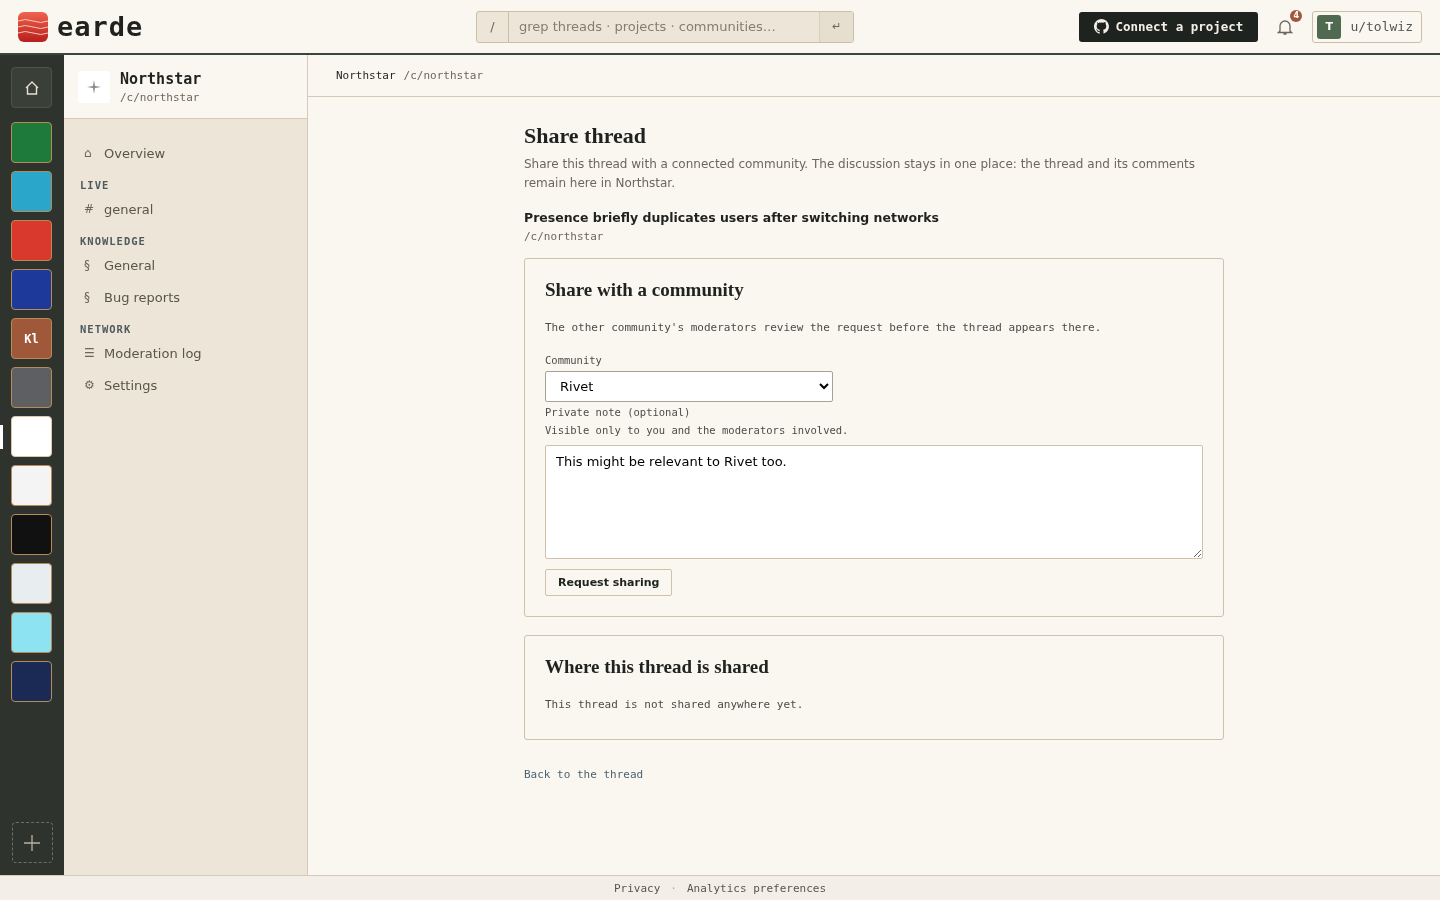  What do you see at coordinates (193, 353) in the screenshot?
I see `nav-link: ☰ Moderation log` at bounding box center [193, 353].